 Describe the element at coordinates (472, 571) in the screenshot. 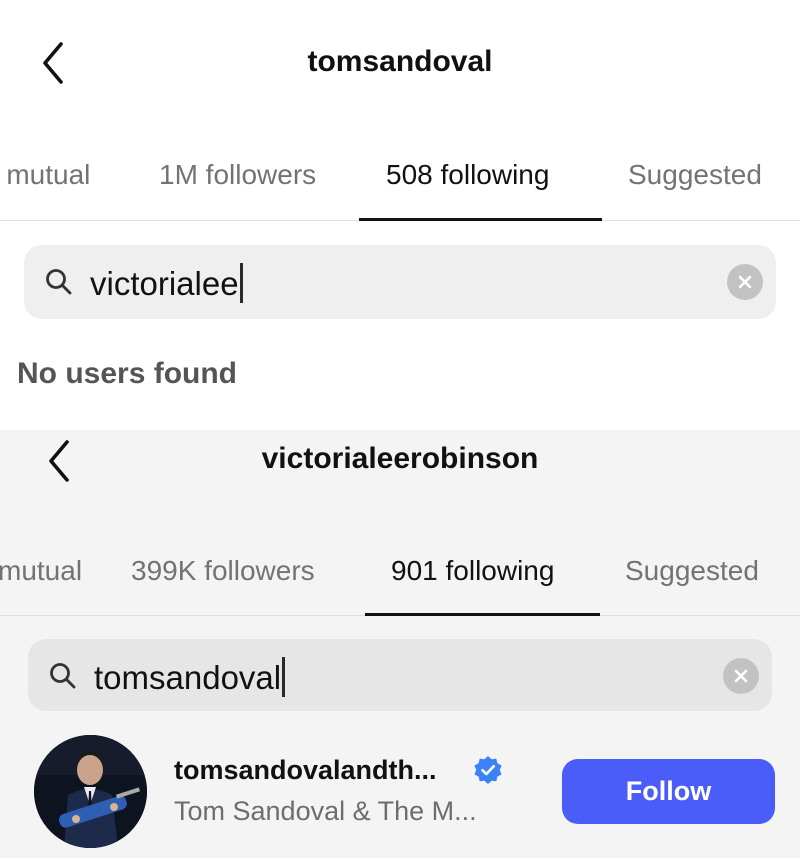

I see `tab-following: 901 following` at that location.